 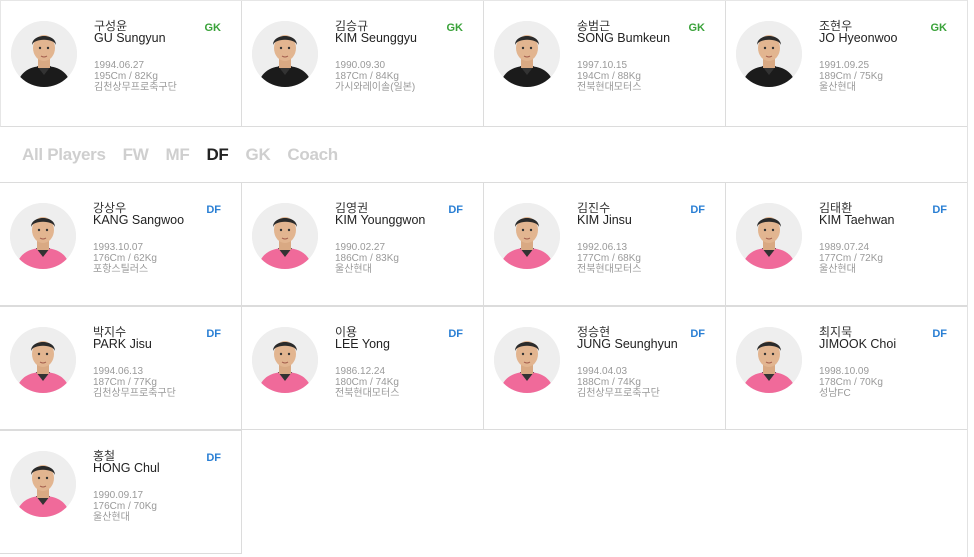 What do you see at coordinates (136, 155) in the screenshot?
I see `tab-fw: FW` at bounding box center [136, 155].